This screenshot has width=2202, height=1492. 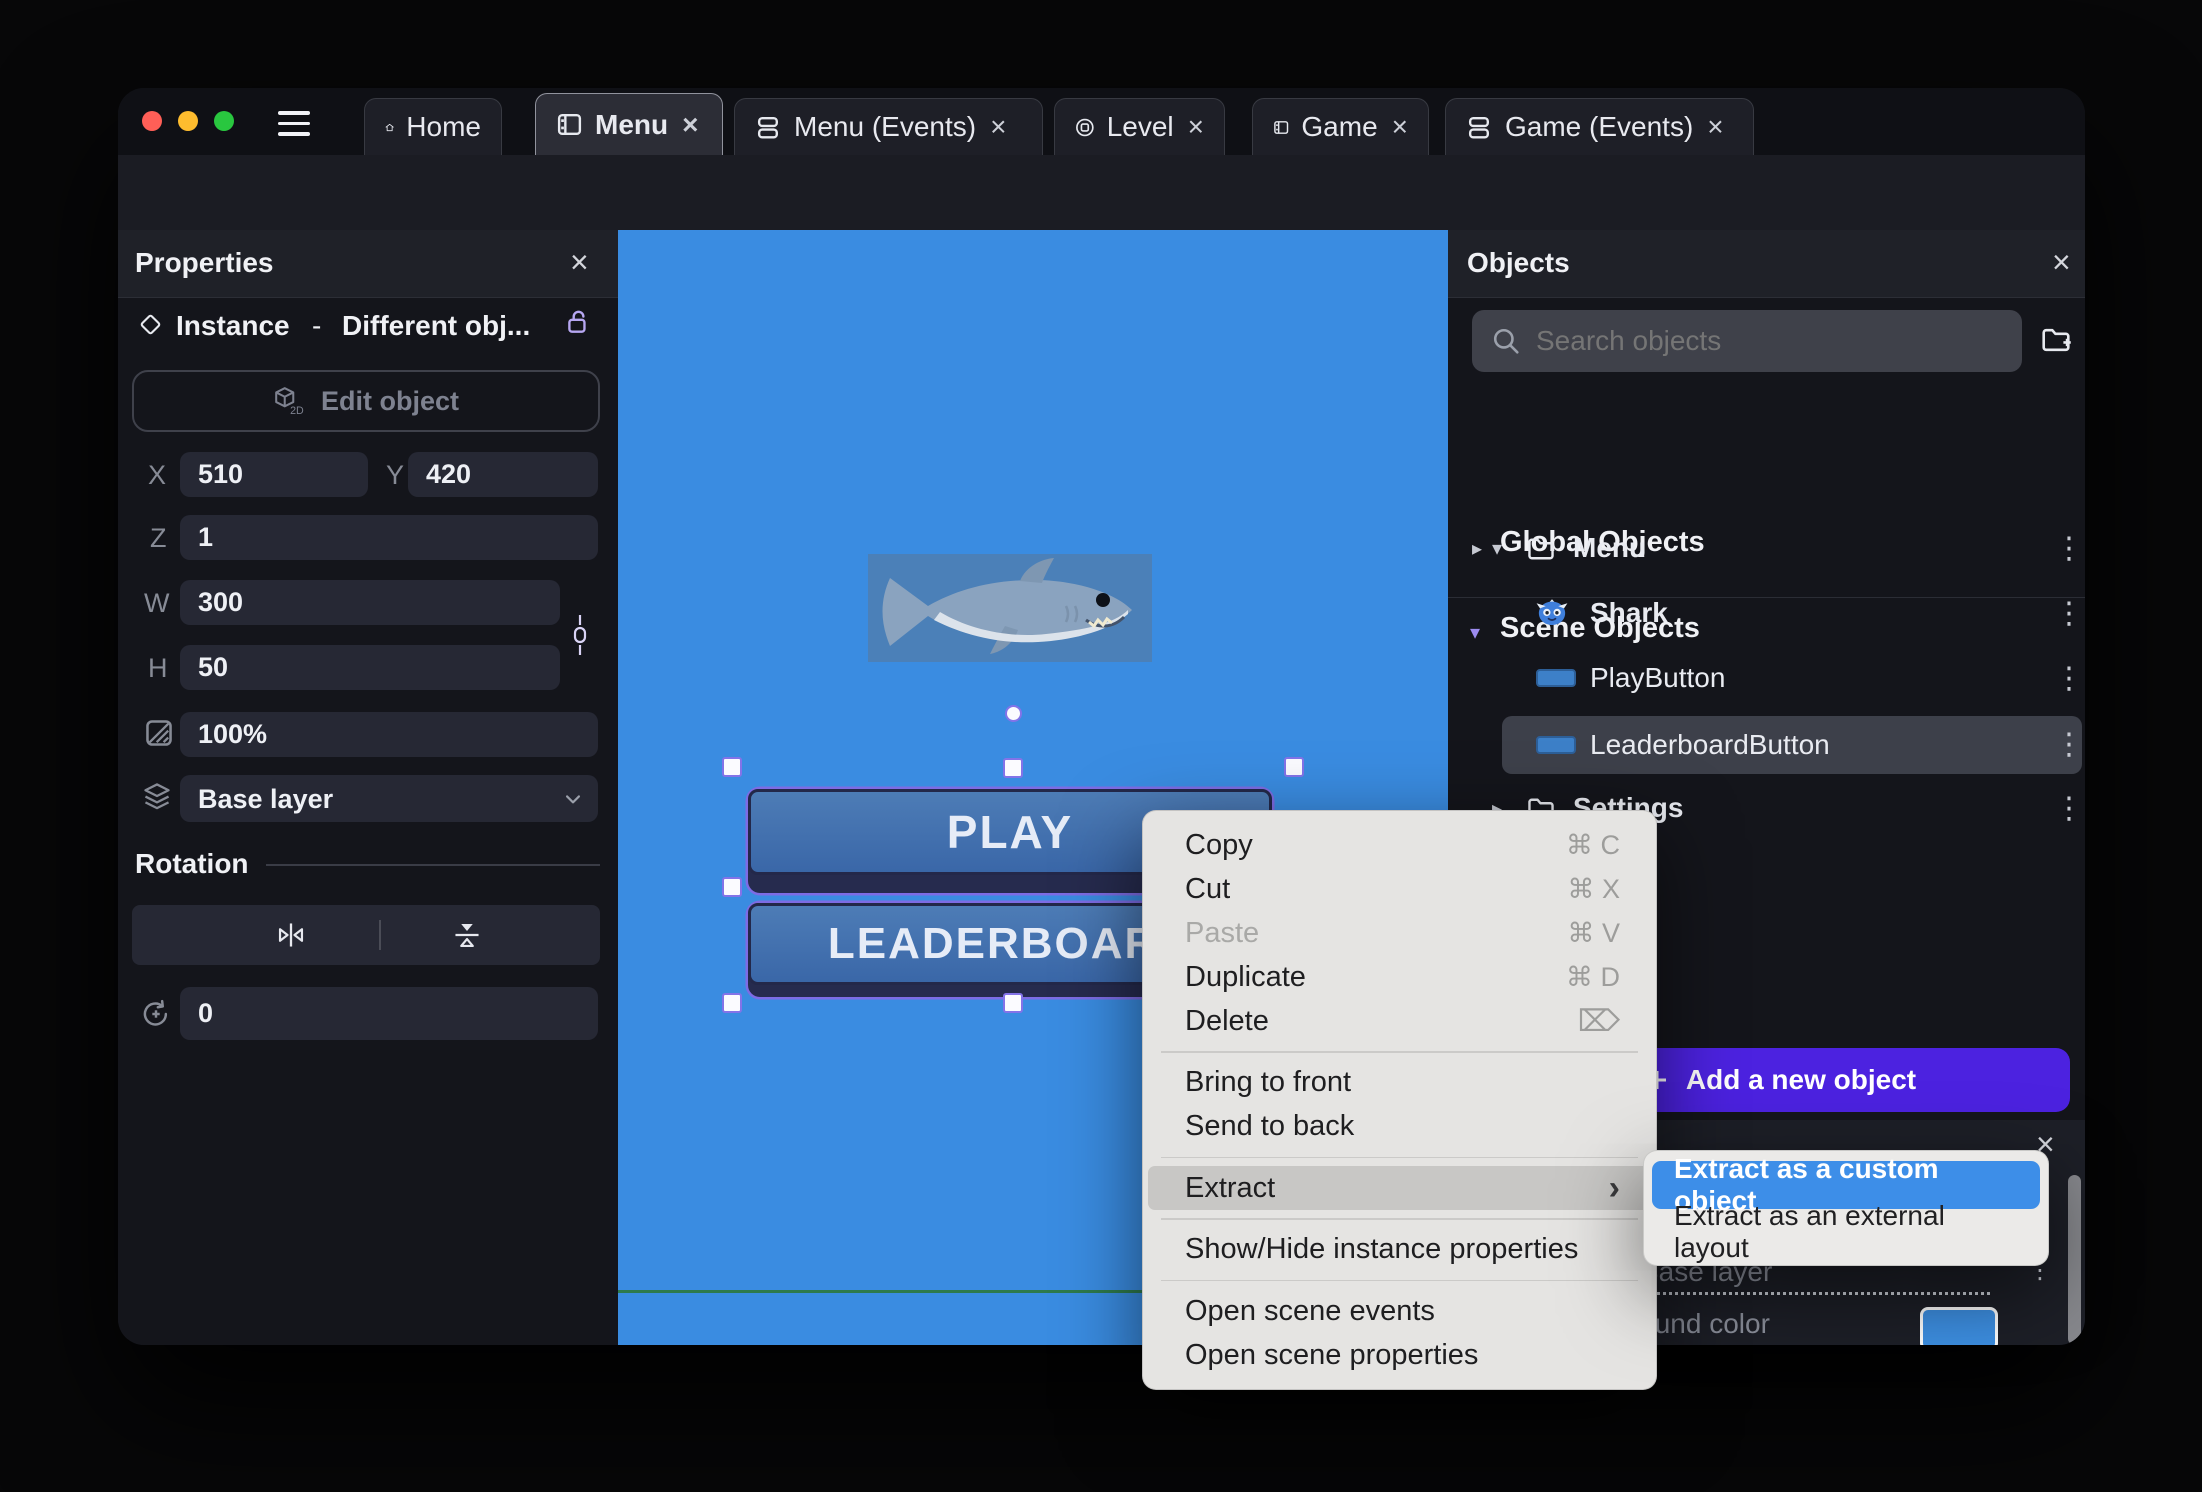 What do you see at coordinates (1766, 613) in the screenshot?
I see `tree-row-shark: Shark ⋮` at bounding box center [1766, 613].